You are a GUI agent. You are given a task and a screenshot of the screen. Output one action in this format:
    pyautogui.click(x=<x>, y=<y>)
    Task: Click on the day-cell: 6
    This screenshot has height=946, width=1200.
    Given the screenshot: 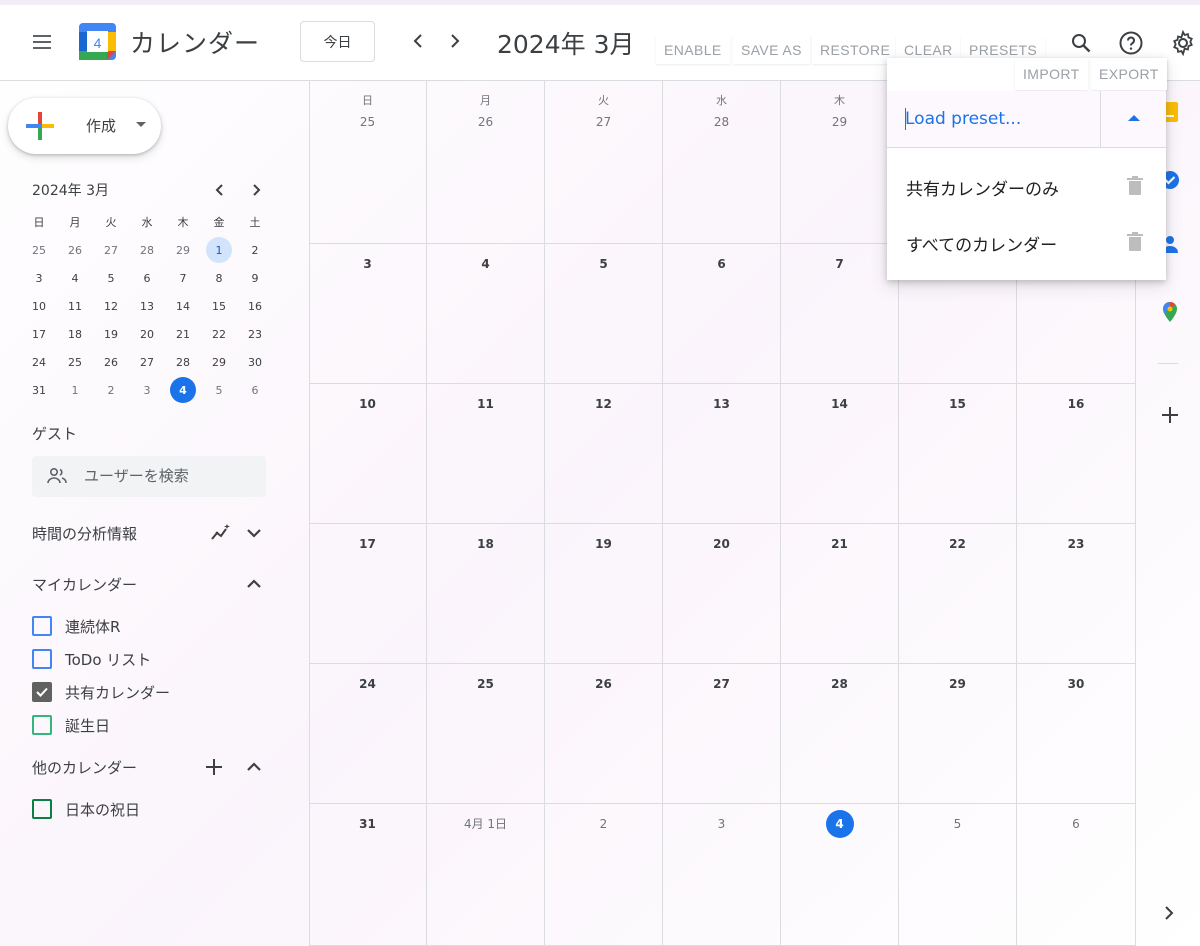 What is the action you would take?
    pyautogui.click(x=1076, y=875)
    